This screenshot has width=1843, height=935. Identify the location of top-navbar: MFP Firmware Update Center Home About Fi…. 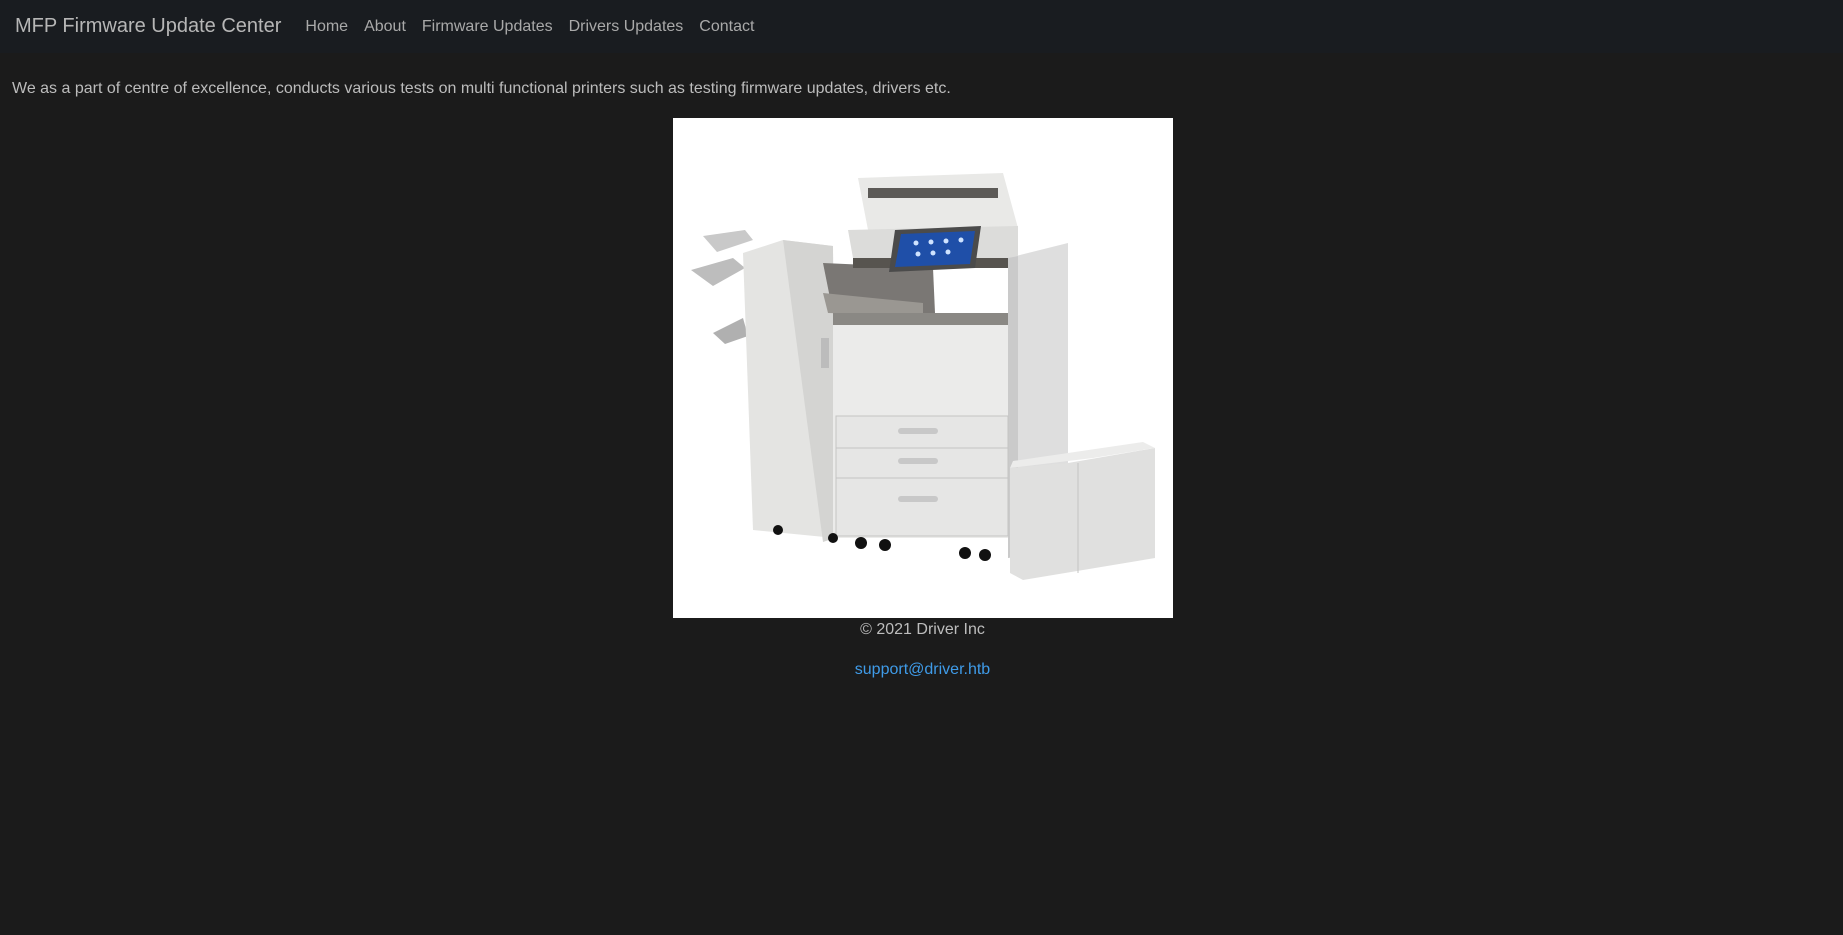
(921, 26).